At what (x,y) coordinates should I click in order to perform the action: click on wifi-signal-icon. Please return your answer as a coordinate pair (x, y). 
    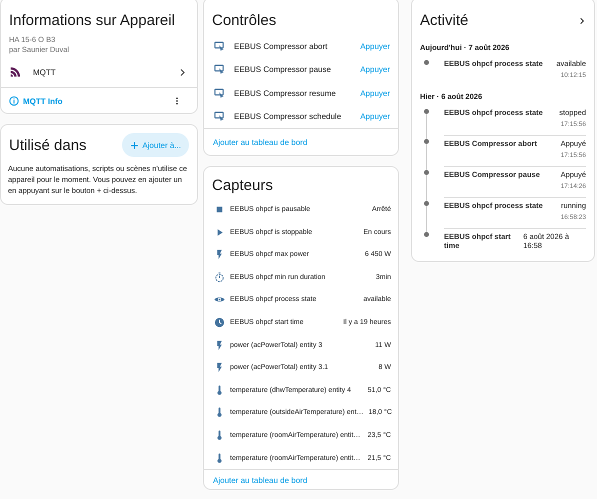
    Looking at the image, I should click on (16, 72).